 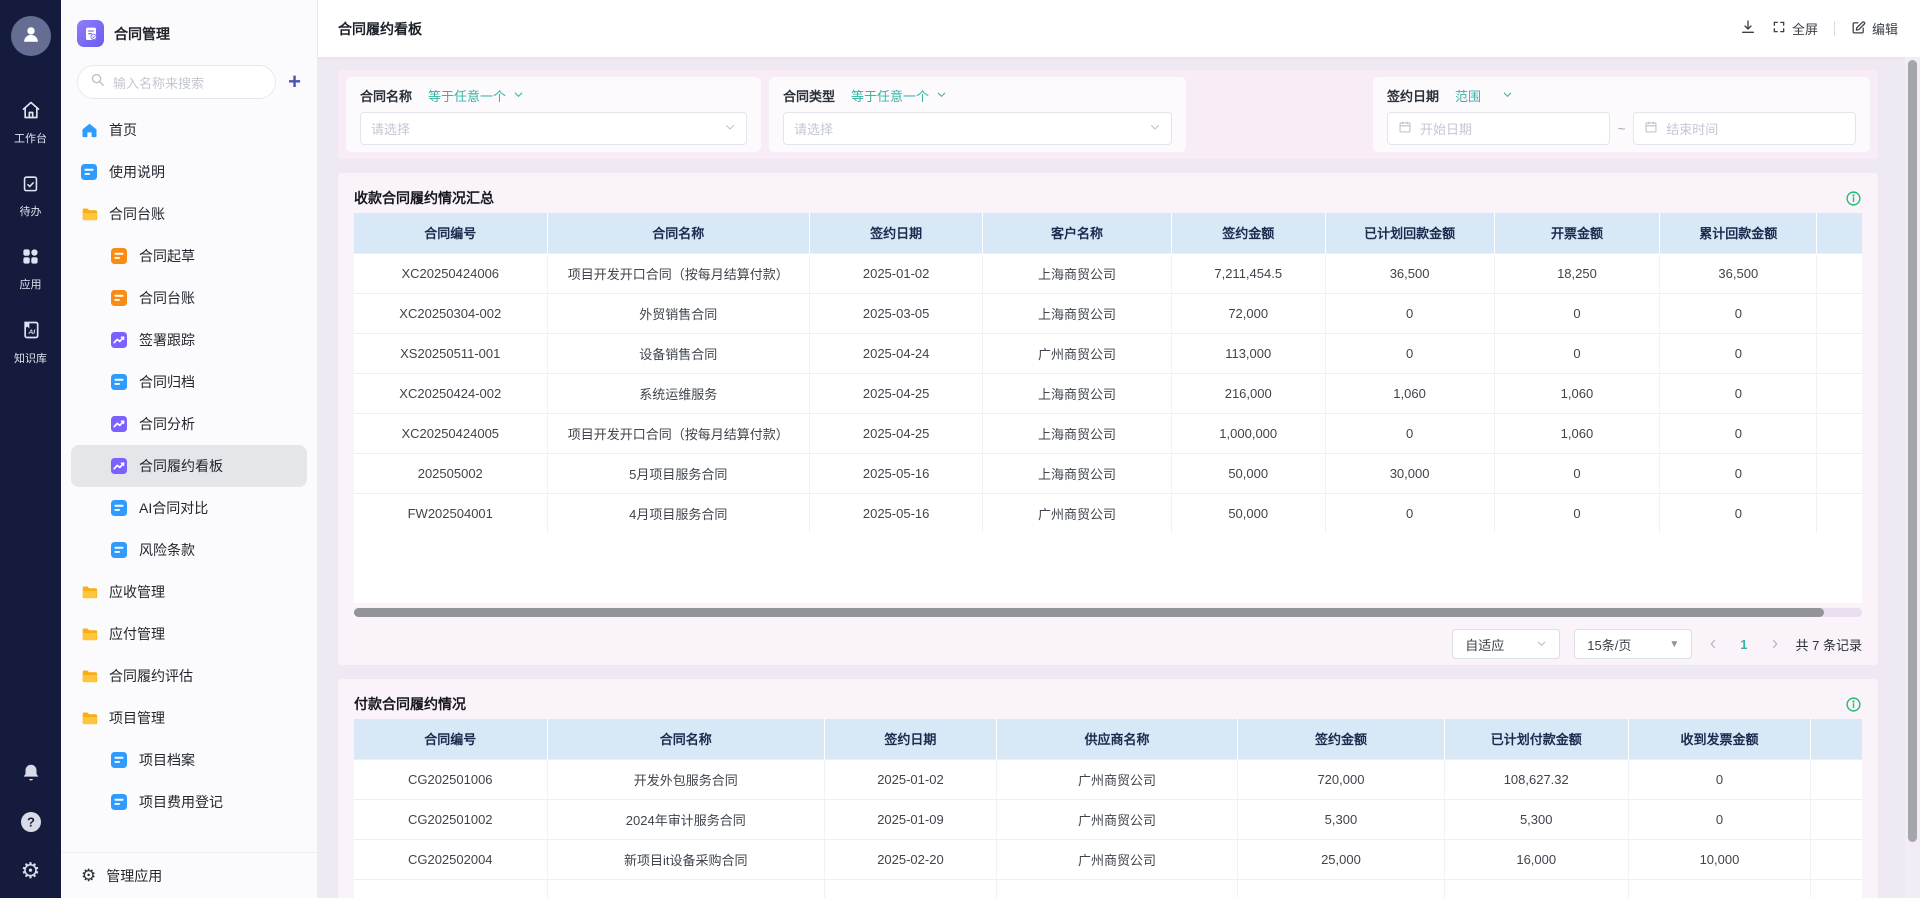 What do you see at coordinates (294, 82) in the screenshot?
I see `add-button: +` at bounding box center [294, 82].